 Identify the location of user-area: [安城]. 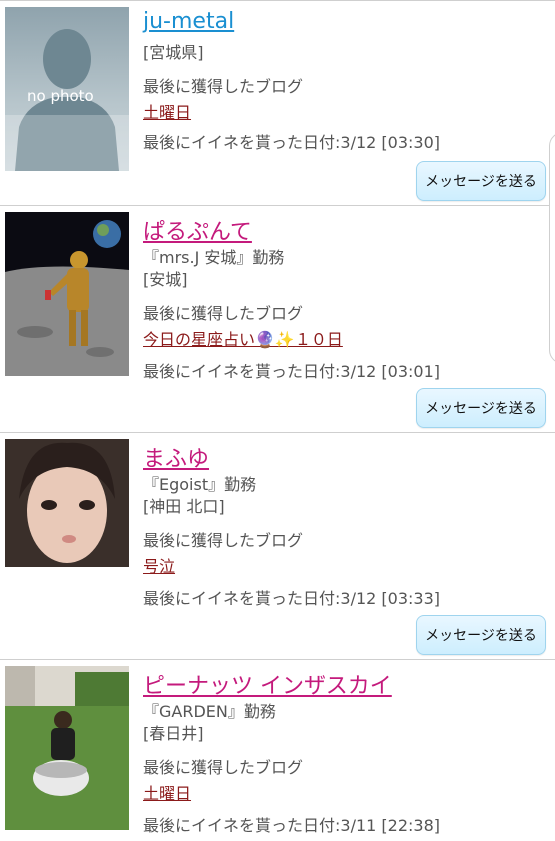
(165, 279).